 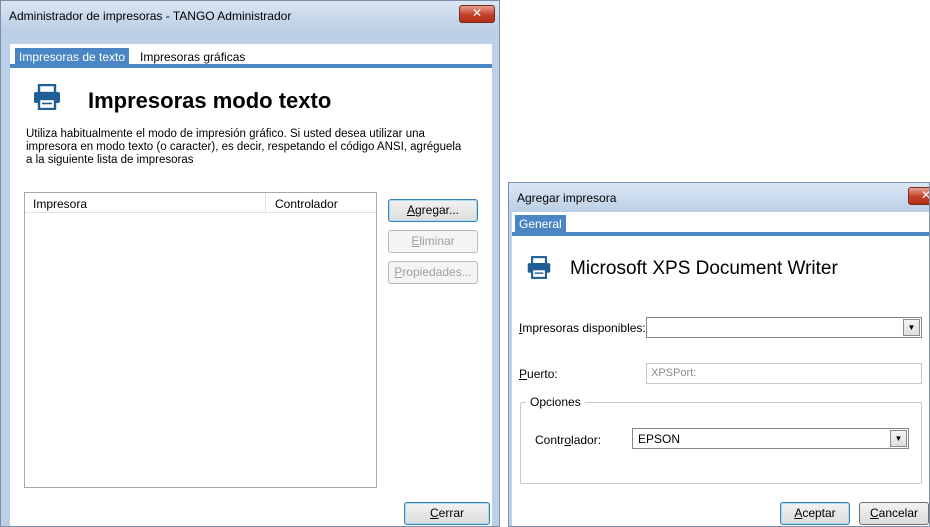 What do you see at coordinates (898, 513) in the screenshot?
I see `cancel-button-label: ancelar` at bounding box center [898, 513].